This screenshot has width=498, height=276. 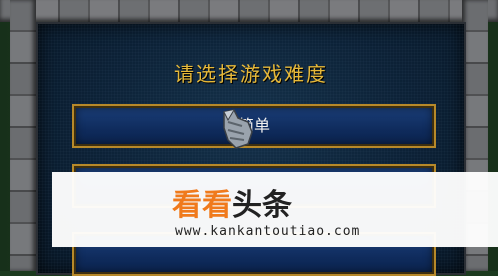 I want to click on dialog-title: 请选择游戏难度, so click(x=251, y=74).